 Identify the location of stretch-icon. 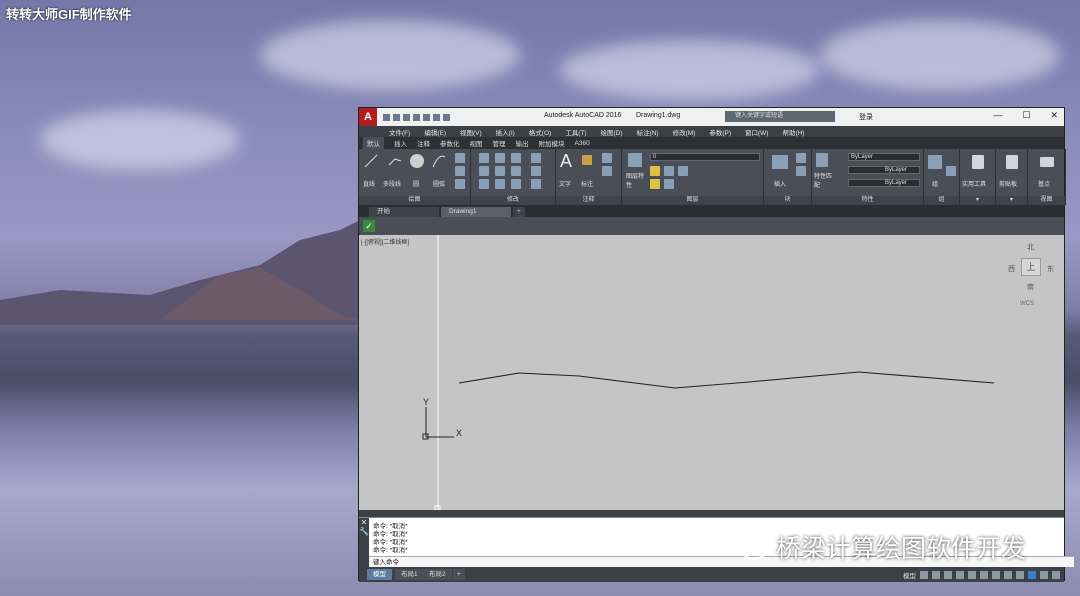
(484, 184).